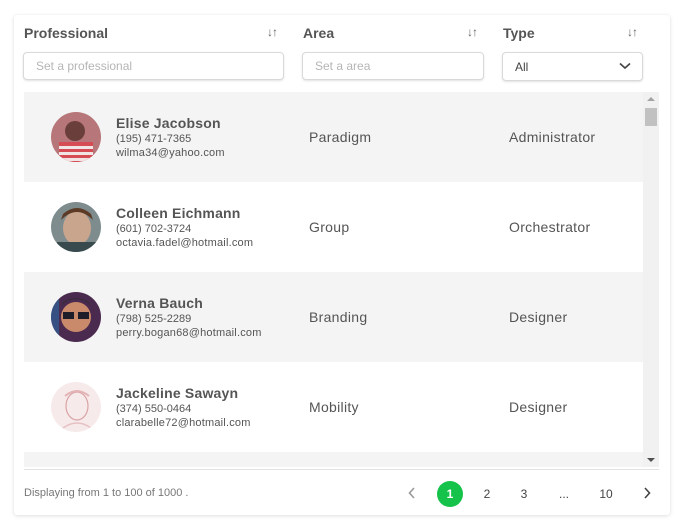 This screenshot has height=530, width=686. Describe the element at coordinates (183, 423) in the screenshot. I see `professional-email: clarabelle72@hotmail.com` at that location.